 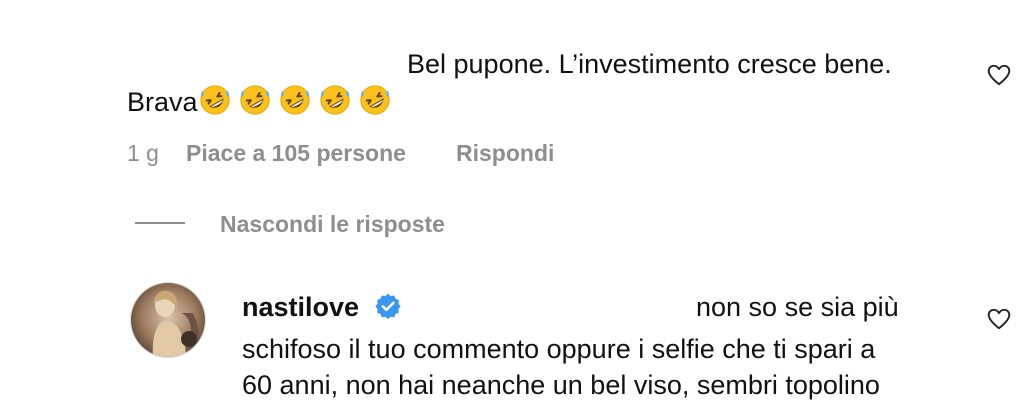 I want to click on avatar, so click(x=168, y=320).